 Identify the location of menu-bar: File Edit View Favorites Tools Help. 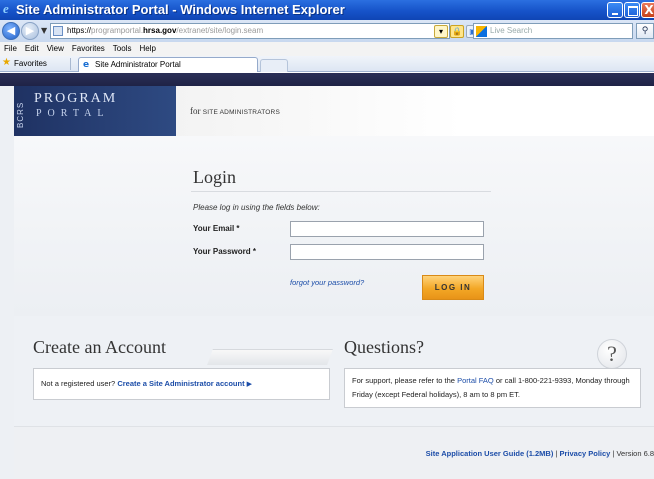
(327, 49).